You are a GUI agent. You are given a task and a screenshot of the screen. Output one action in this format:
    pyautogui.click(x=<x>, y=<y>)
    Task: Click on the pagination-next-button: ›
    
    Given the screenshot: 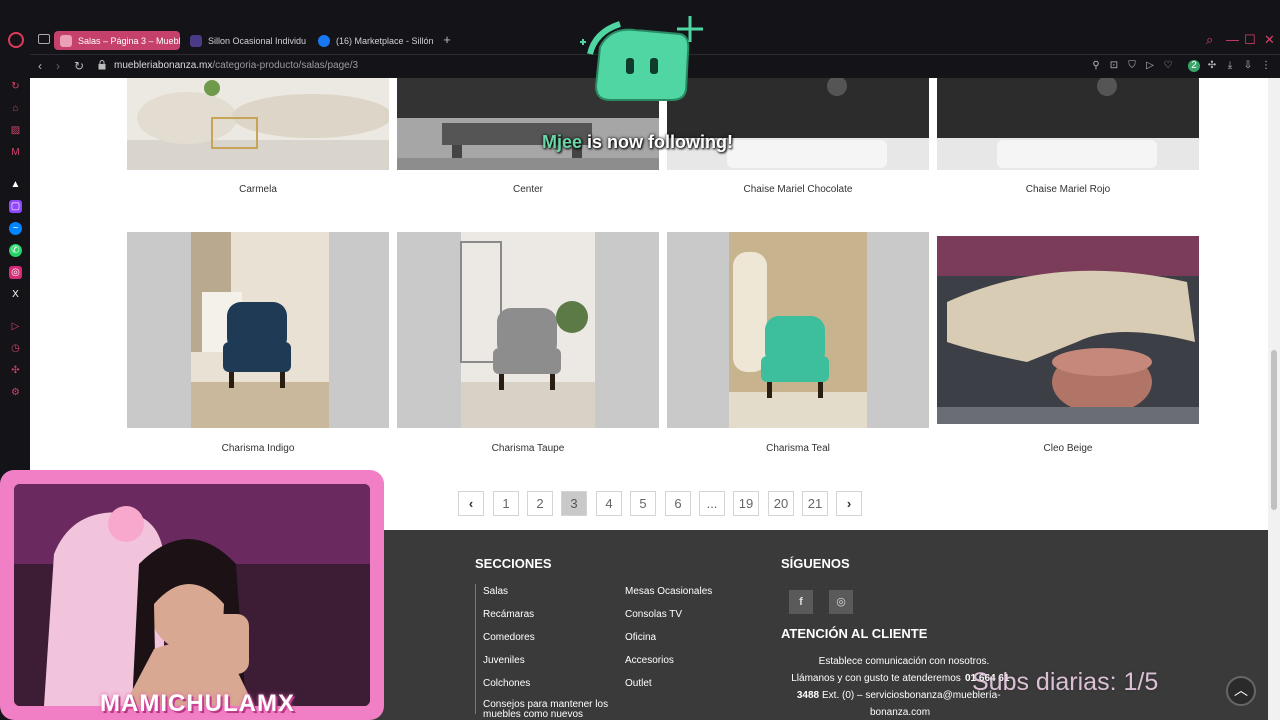 What is the action you would take?
    pyautogui.click(x=849, y=503)
    